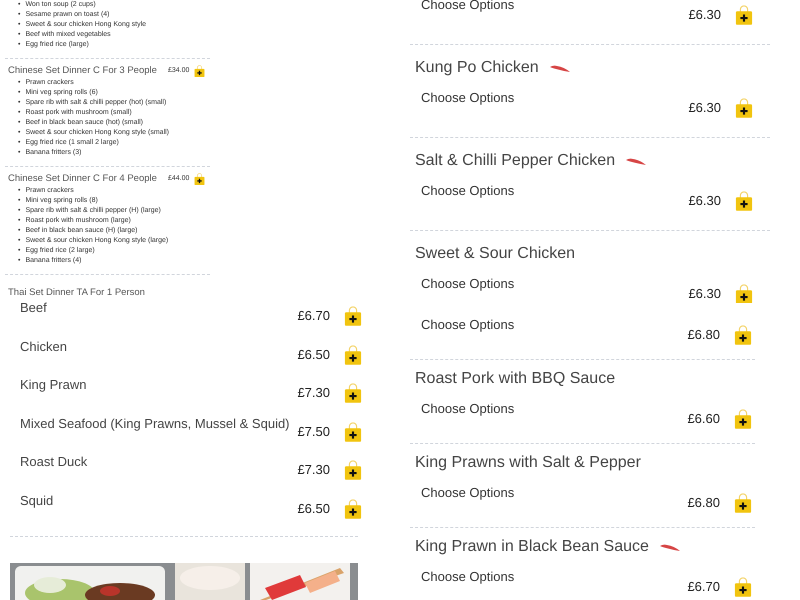 The height and width of the screenshot is (600, 800). Describe the element at coordinates (33, 308) in the screenshot. I see `option-name: Beef` at that location.